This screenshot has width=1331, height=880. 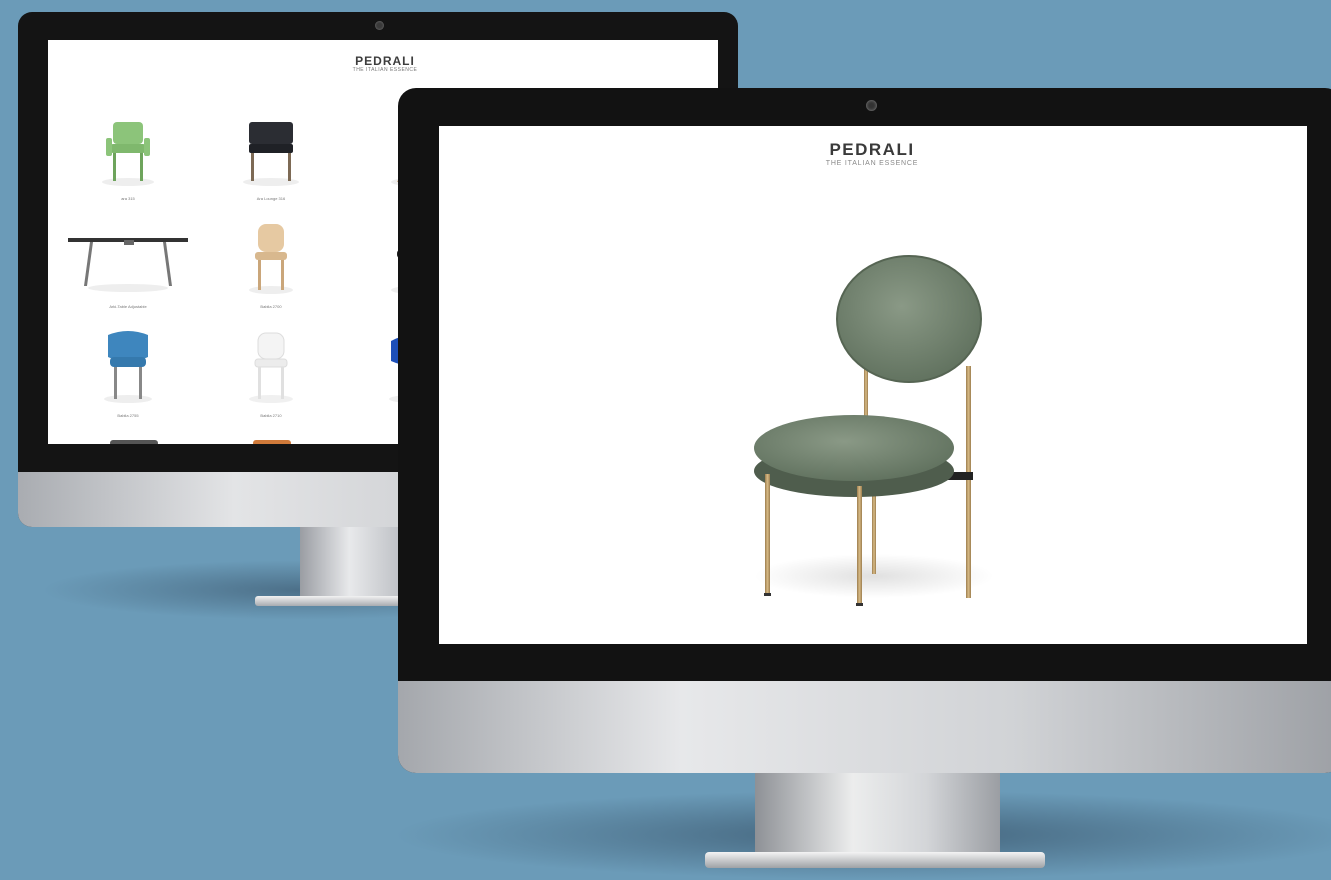 I want to click on product-caption: Babila 2755, so click(x=128, y=415).